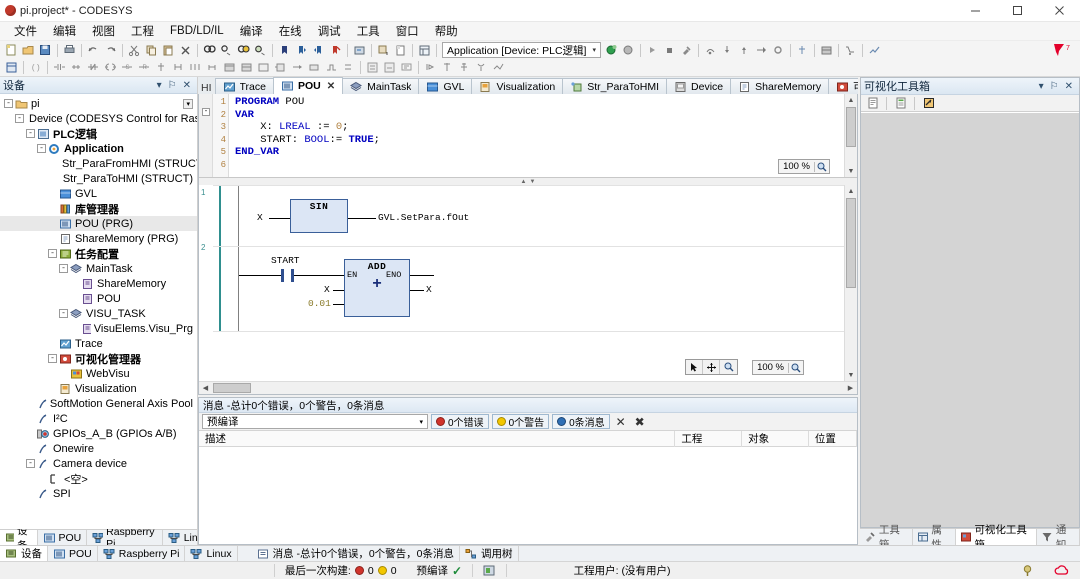 The image size is (1080, 579). I want to click on right-panel-tabs: 工具箱属性可视化工具箱通知, so click(970, 537).